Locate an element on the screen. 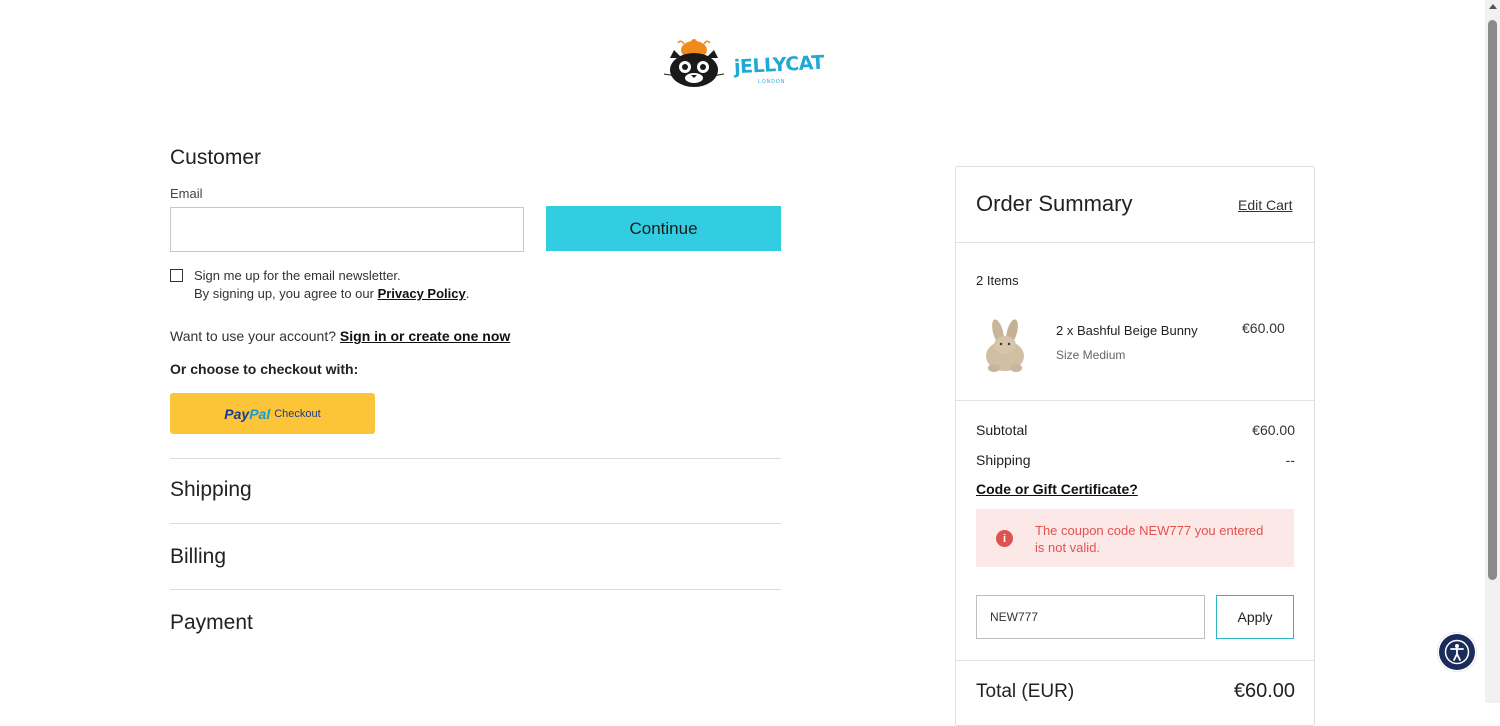  error-info-icon: i is located at coordinates (1004, 538).